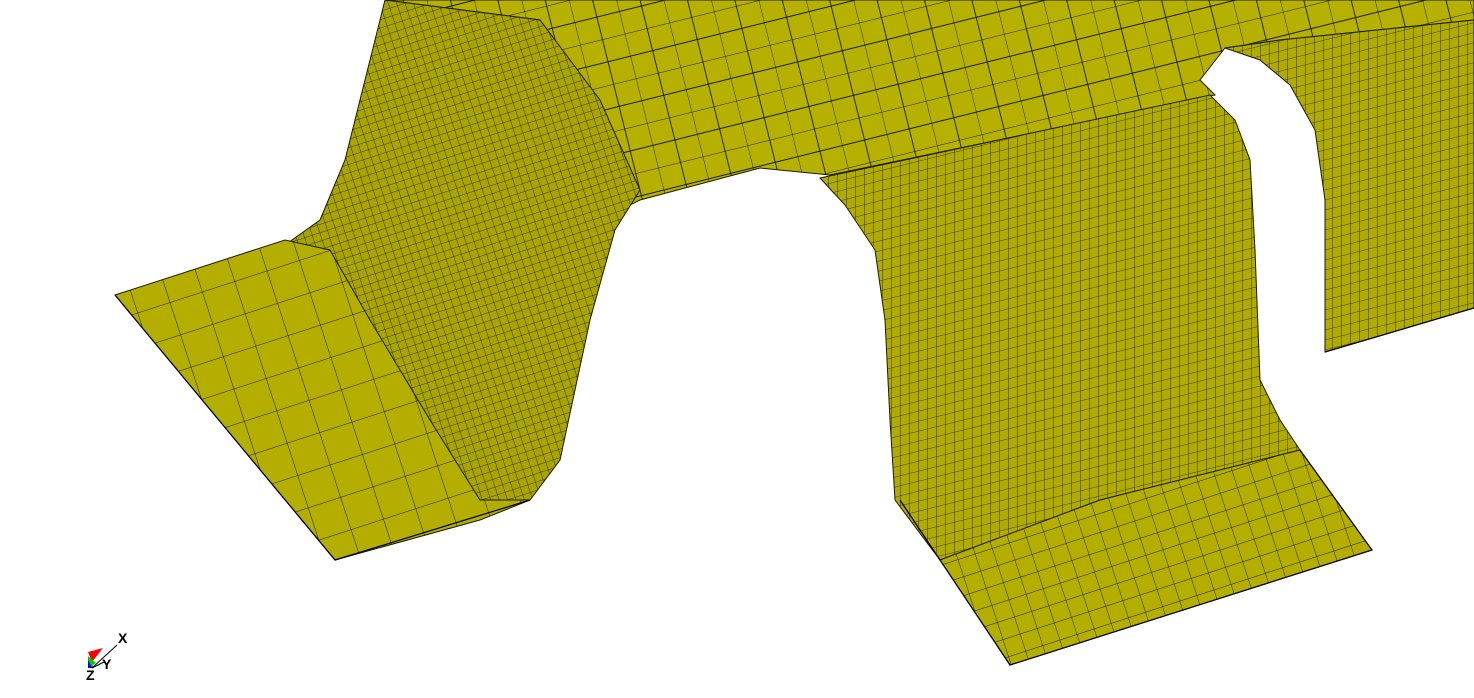  Describe the element at coordinates (107, 664) in the screenshot. I see `triad-y-label: Y` at that location.